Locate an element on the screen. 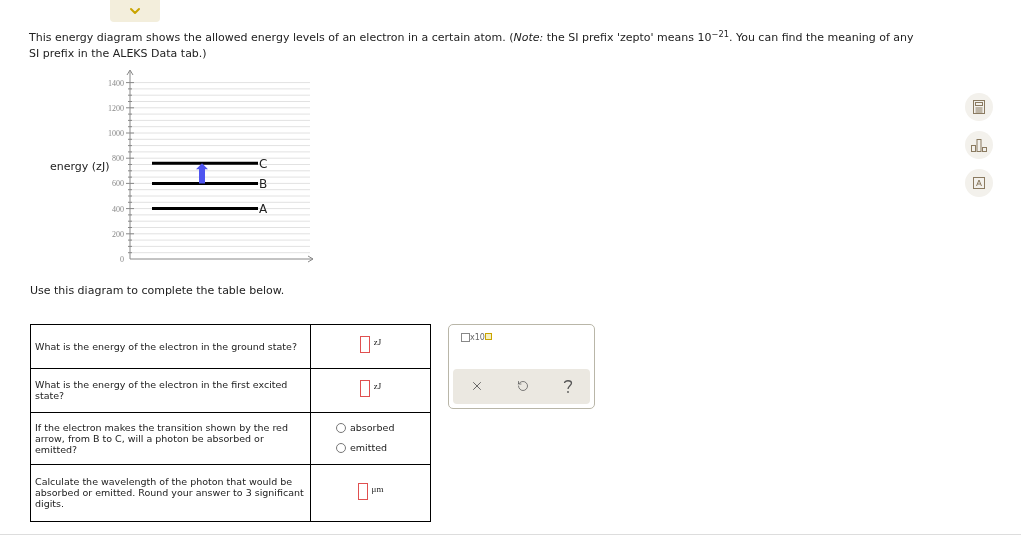 The image size is (1021, 537). tick-label: 0 is located at coordinates (122, 259).